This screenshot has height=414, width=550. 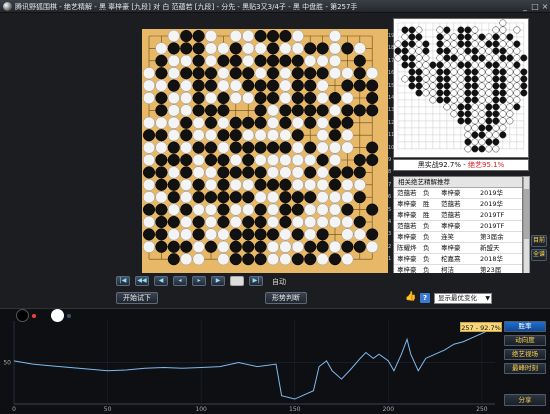 What do you see at coordinates (458, 226) in the screenshot?
I see `table-row: 范蕴若负 辜梓豪 2019TF` at bounding box center [458, 226].